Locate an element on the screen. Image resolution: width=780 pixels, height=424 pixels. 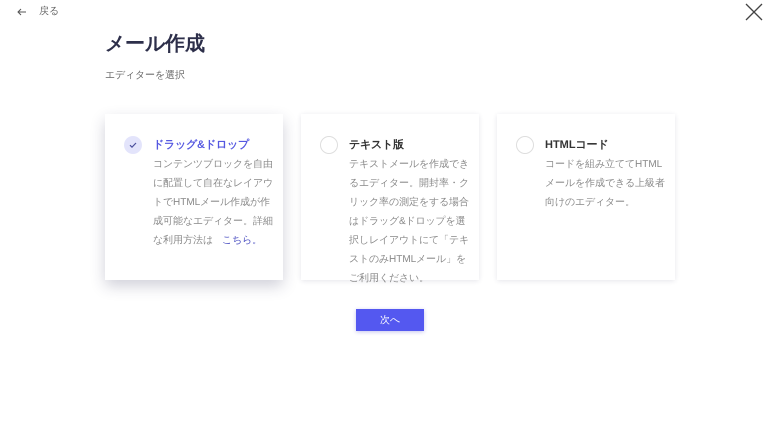
page-subtitle: エディターを選択 is located at coordinates (145, 76).